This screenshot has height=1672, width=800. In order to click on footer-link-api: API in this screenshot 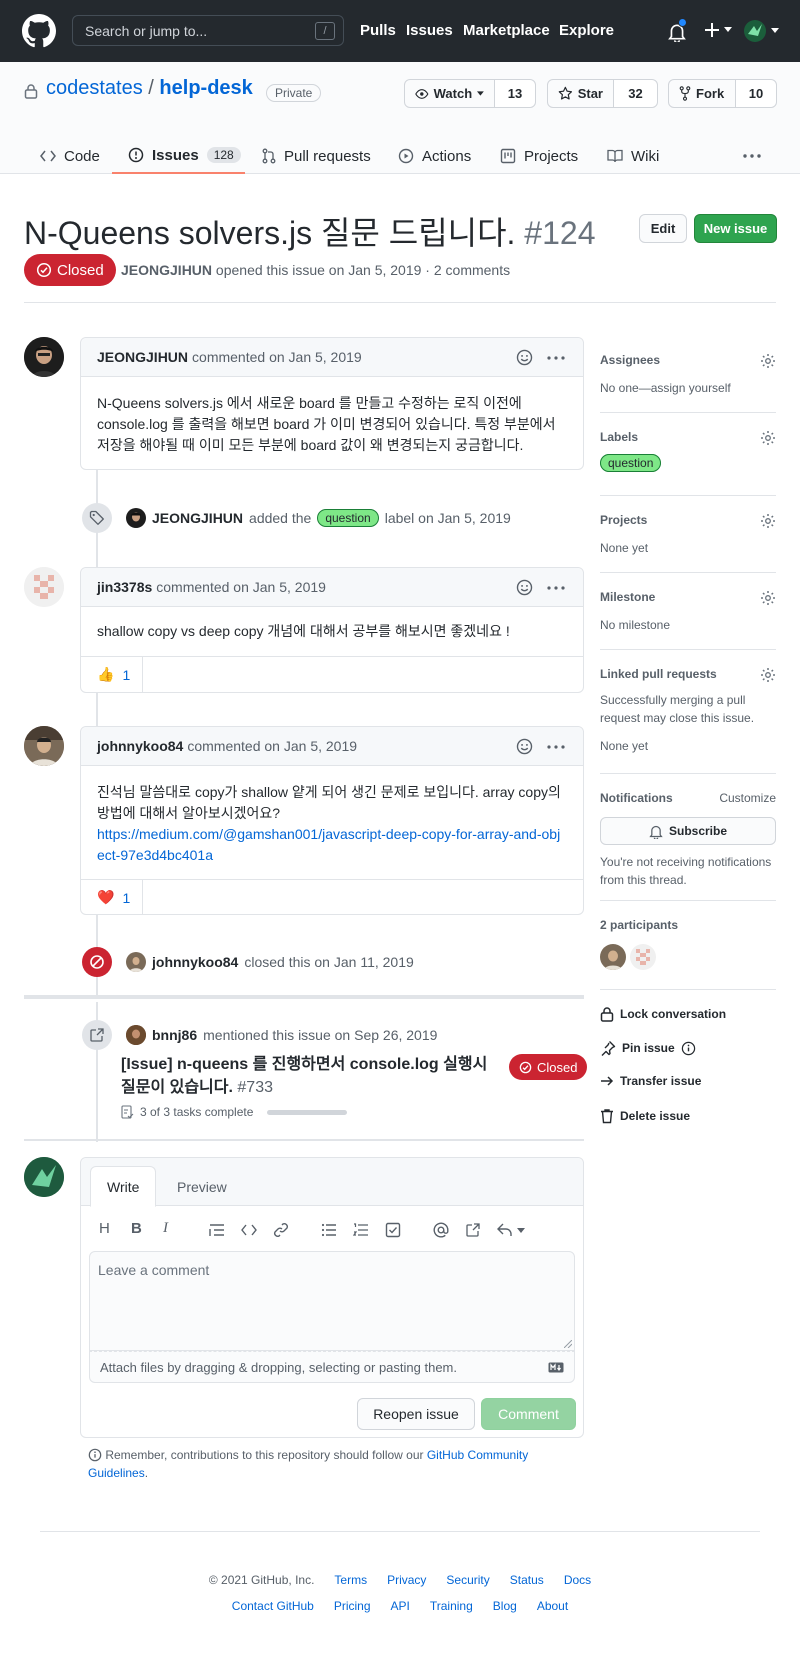, I will do `click(400, 1606)`.